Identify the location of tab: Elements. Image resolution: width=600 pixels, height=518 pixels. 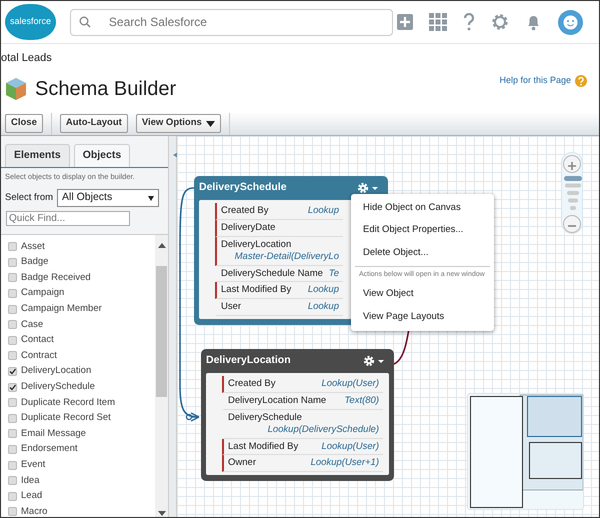
(37, 155).